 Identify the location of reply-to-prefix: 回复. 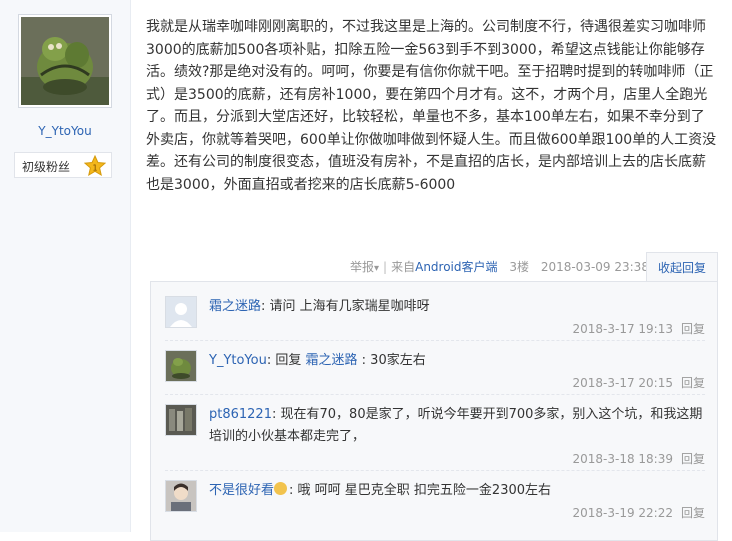
(290, 360).